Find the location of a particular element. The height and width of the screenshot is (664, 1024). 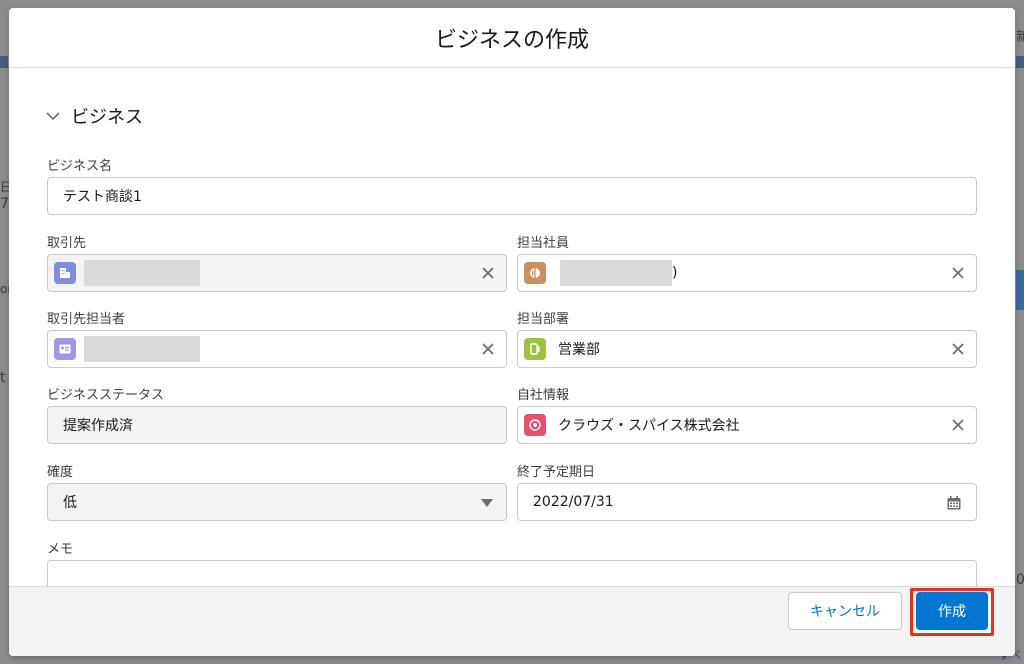

contact-label: 取引先担当者 is located at coordinates (86, 319).